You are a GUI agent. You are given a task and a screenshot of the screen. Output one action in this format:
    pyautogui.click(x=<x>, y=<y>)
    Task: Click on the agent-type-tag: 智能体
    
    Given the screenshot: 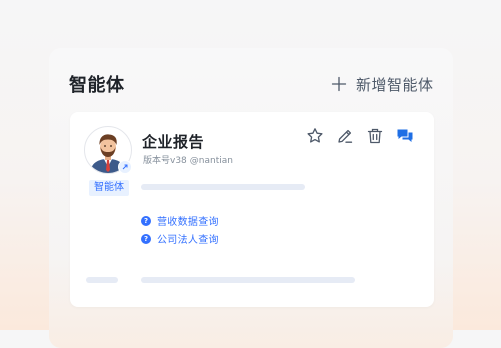 What is the action you would take?
    pyautogui.click(x=109, y=188)
    